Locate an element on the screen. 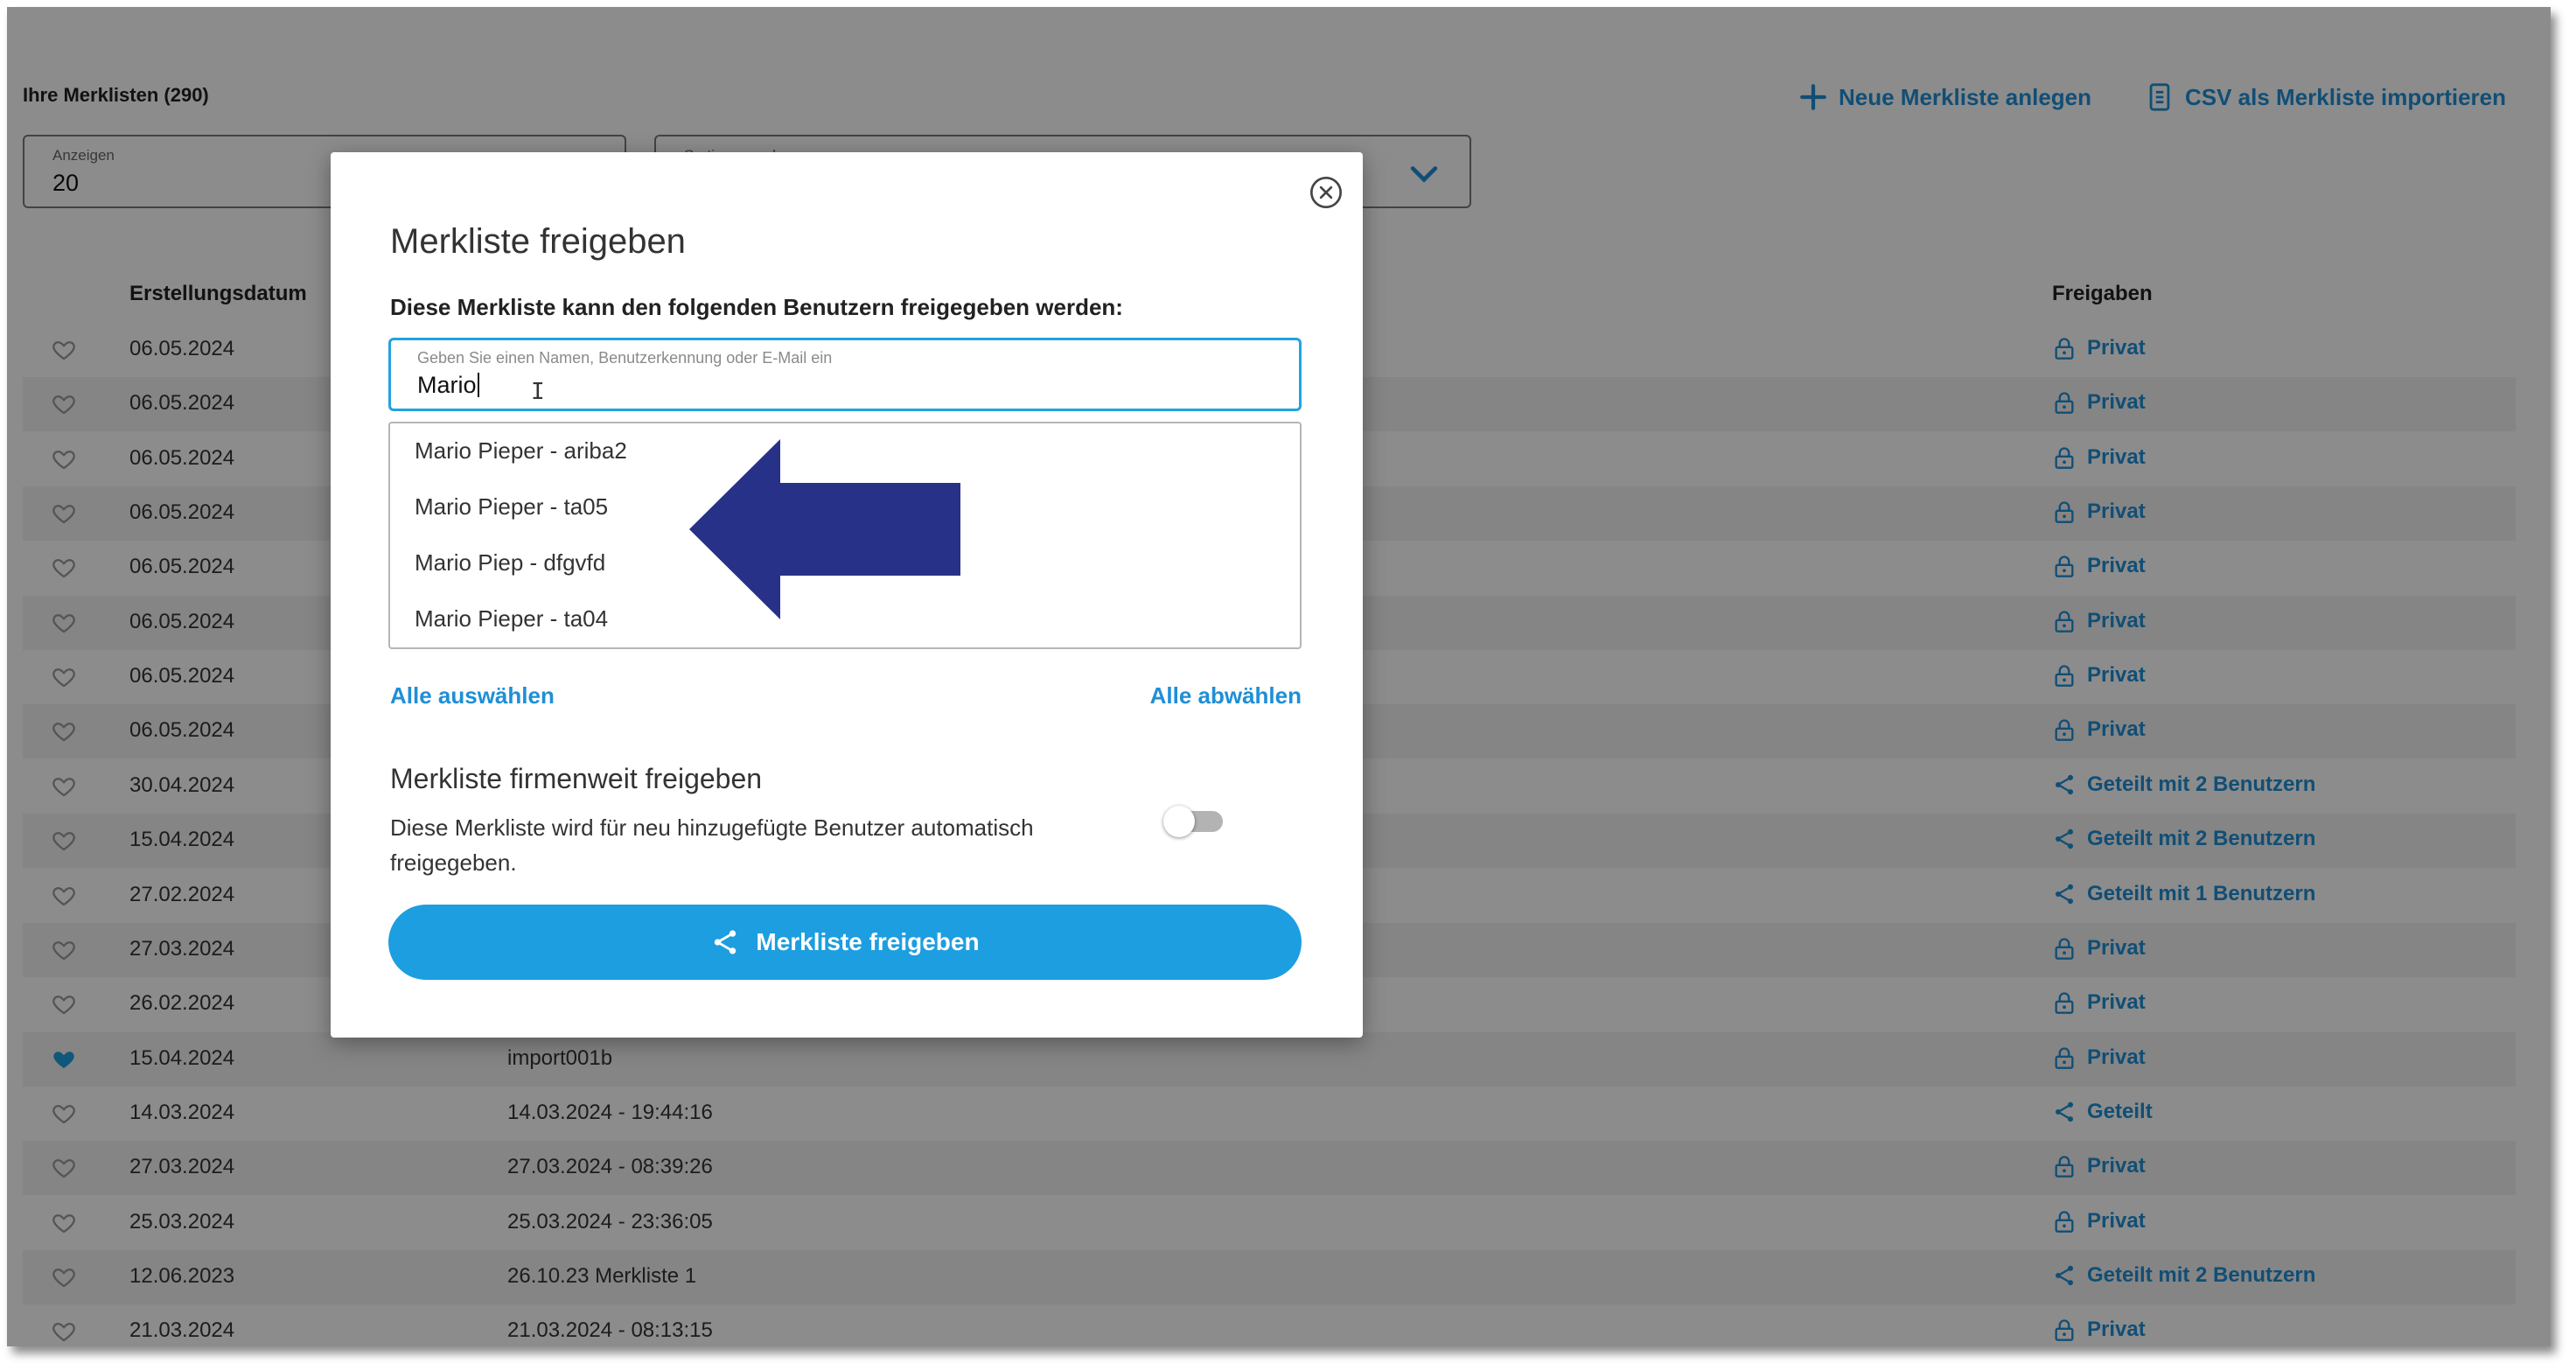  suggestion-item: Mario Piep - dfgvfd is located at coordinates (510, 563).